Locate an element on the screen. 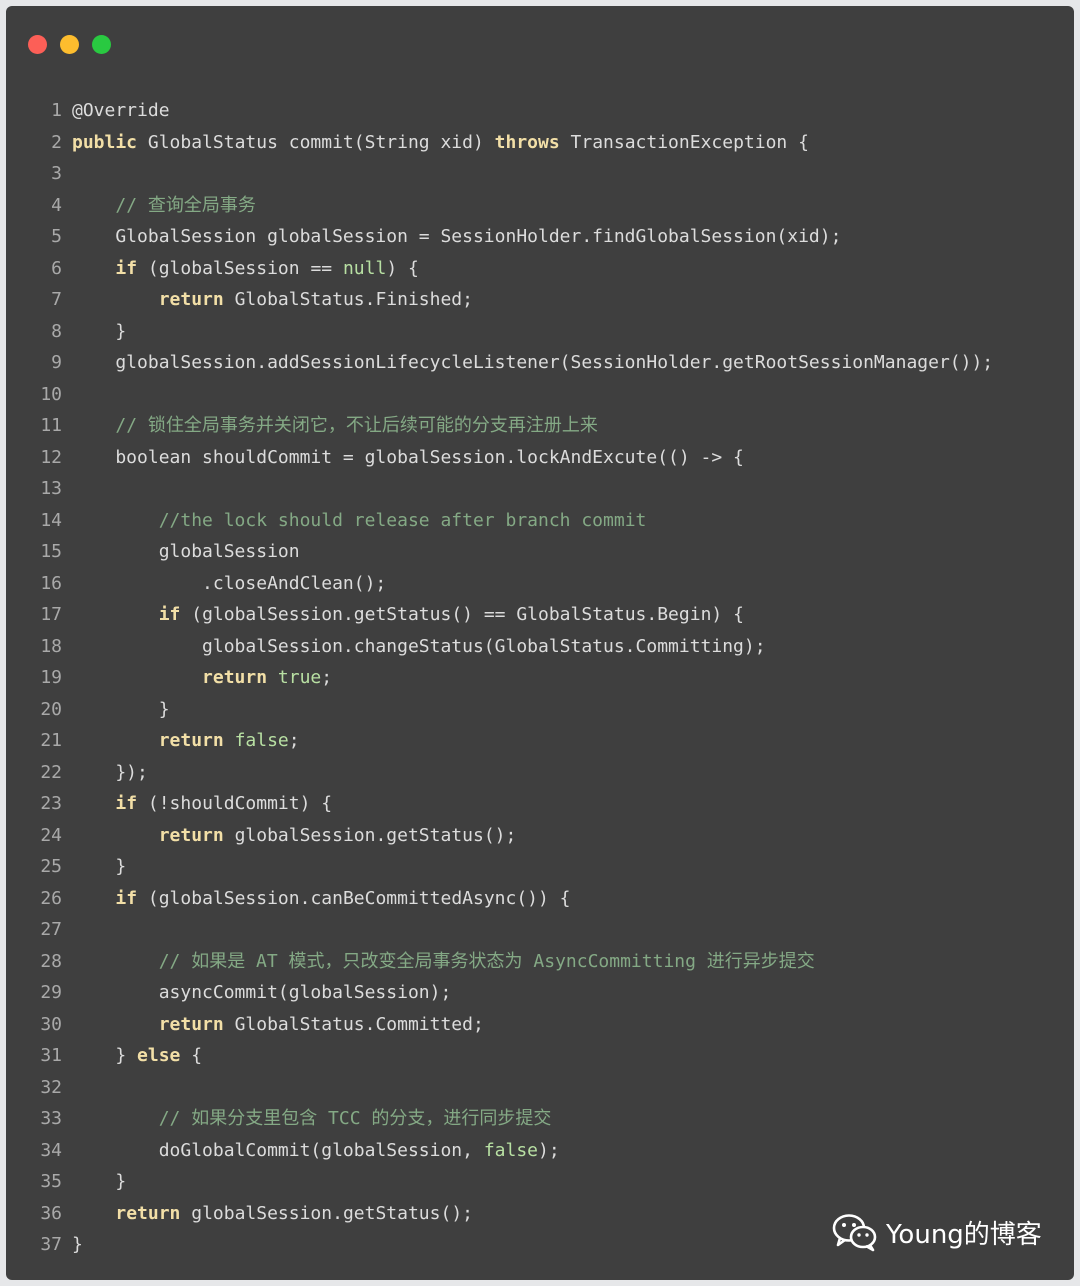  line-number: 17 is located at coordinates (51, 614).